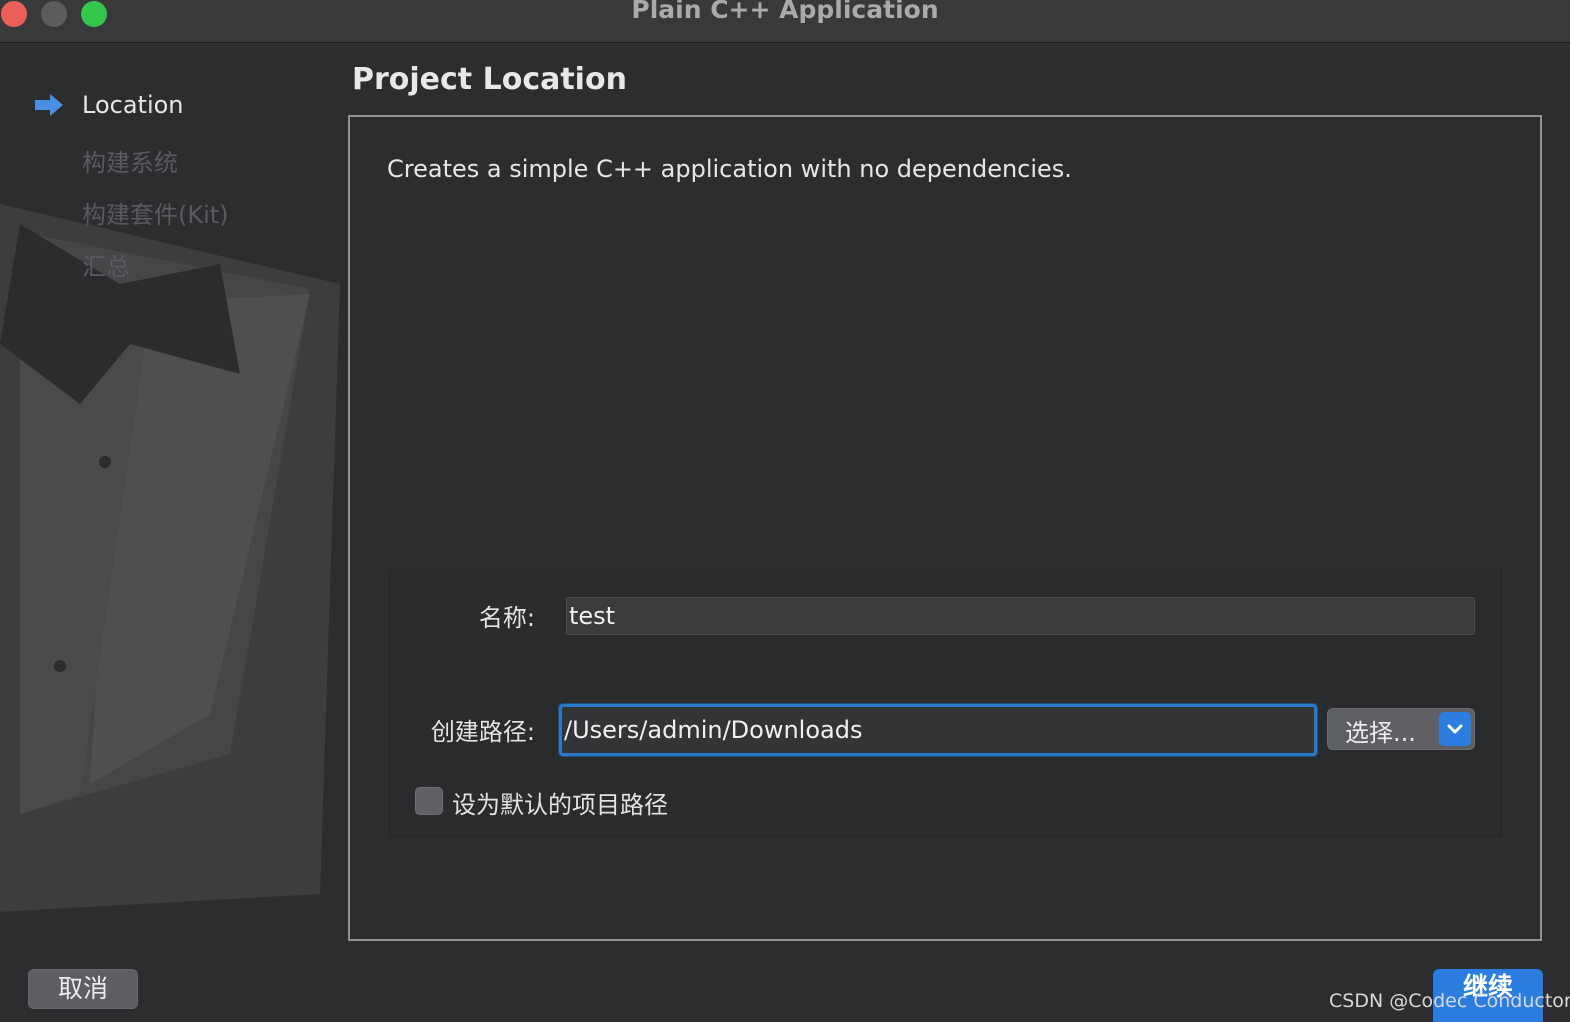 The height and width of the screenshot is (1022, 1570). Describe the element at coordinates (155, 215) in the screenshot. I see `step-kit: 构建套件(Kit)` at that location.